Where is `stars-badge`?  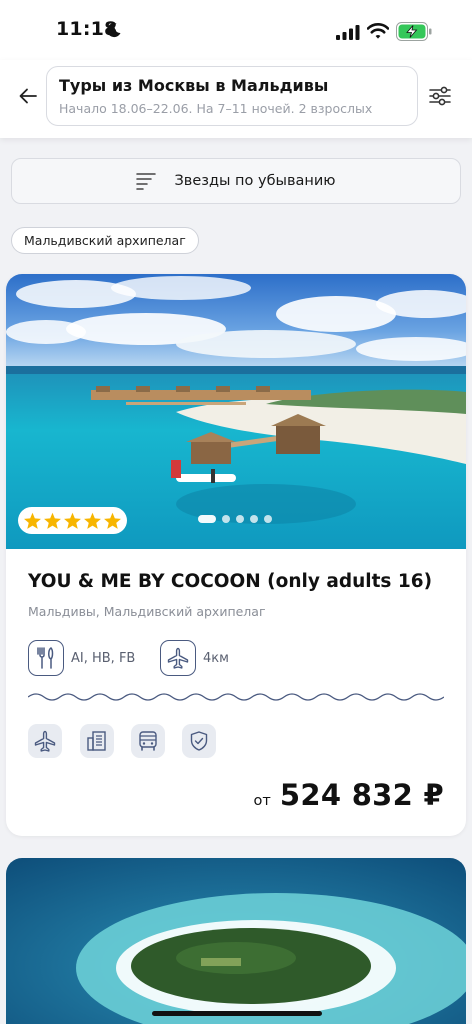
stars-badge is located at coordinates (72, 520).